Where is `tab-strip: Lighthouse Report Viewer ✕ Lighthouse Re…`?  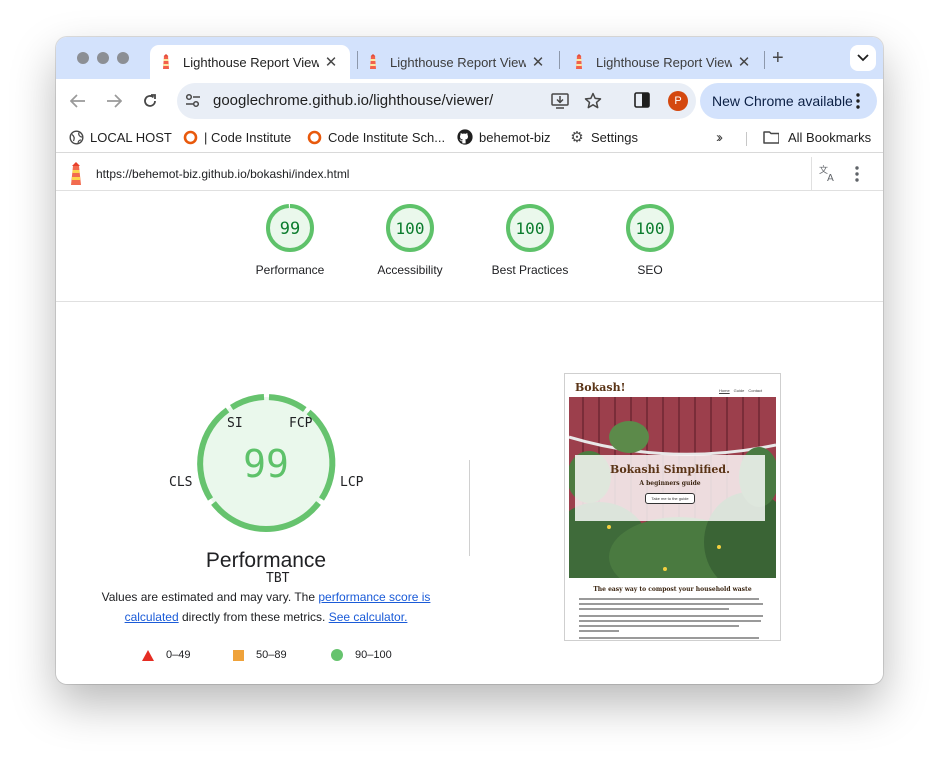 tab-strip: Lighthouse Report Viewer ✕ Lighthouse Re… is located at coordinates (469, 58).